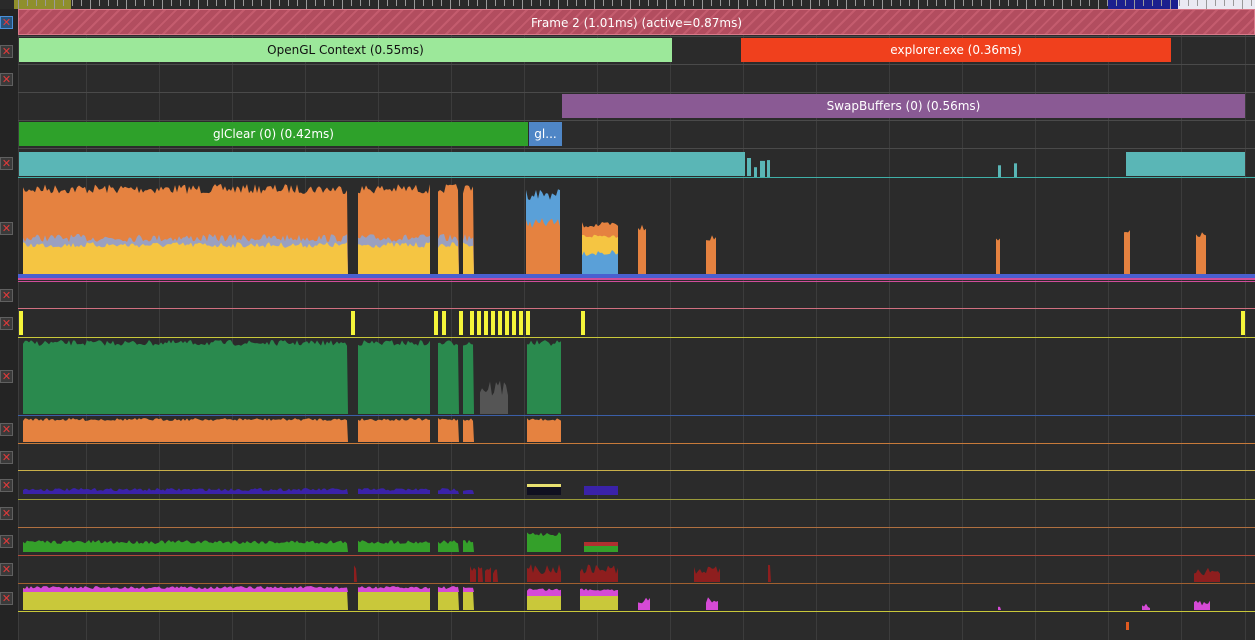 The height and width of the screenshot is (640, 1255). What do you see at coordinates (248, 377) in the screenshot?
I see `green-series-area` at bounding box center [248, 377].